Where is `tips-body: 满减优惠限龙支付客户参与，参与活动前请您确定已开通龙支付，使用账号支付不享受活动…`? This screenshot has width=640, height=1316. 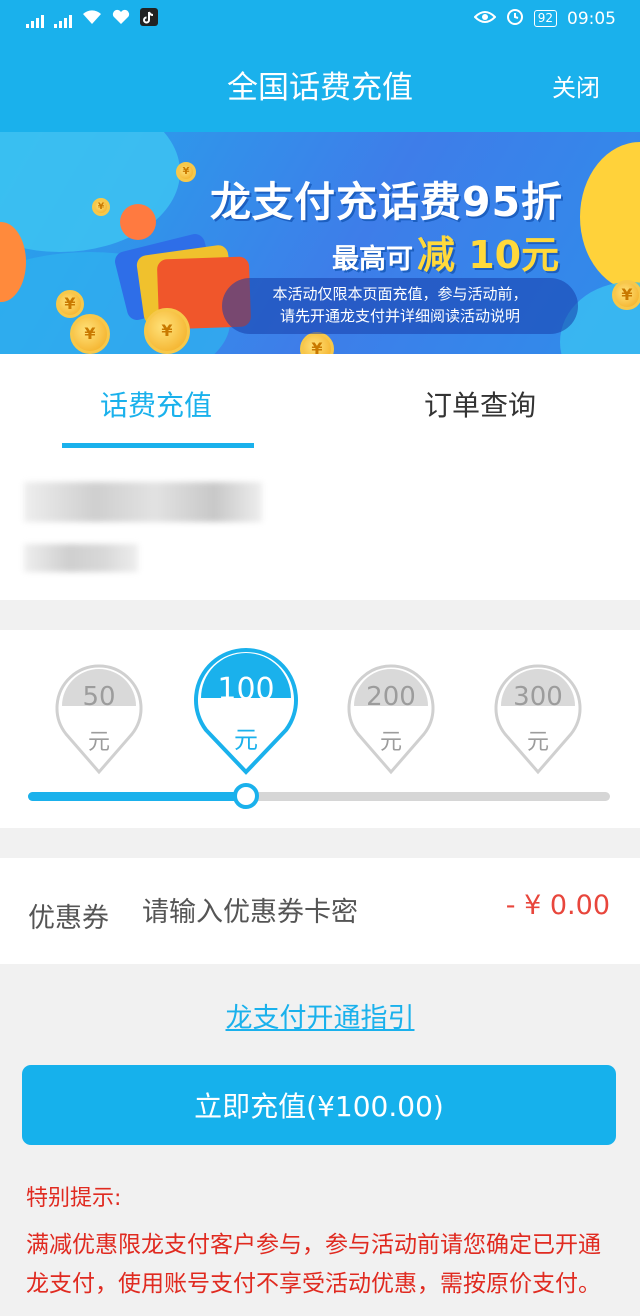
tips-body: 满减优惠限龙支付客户参与，参与活动前请您确定已开通龙支付，使用账号支付不享受活动… is located at coordinates (313, 1264).